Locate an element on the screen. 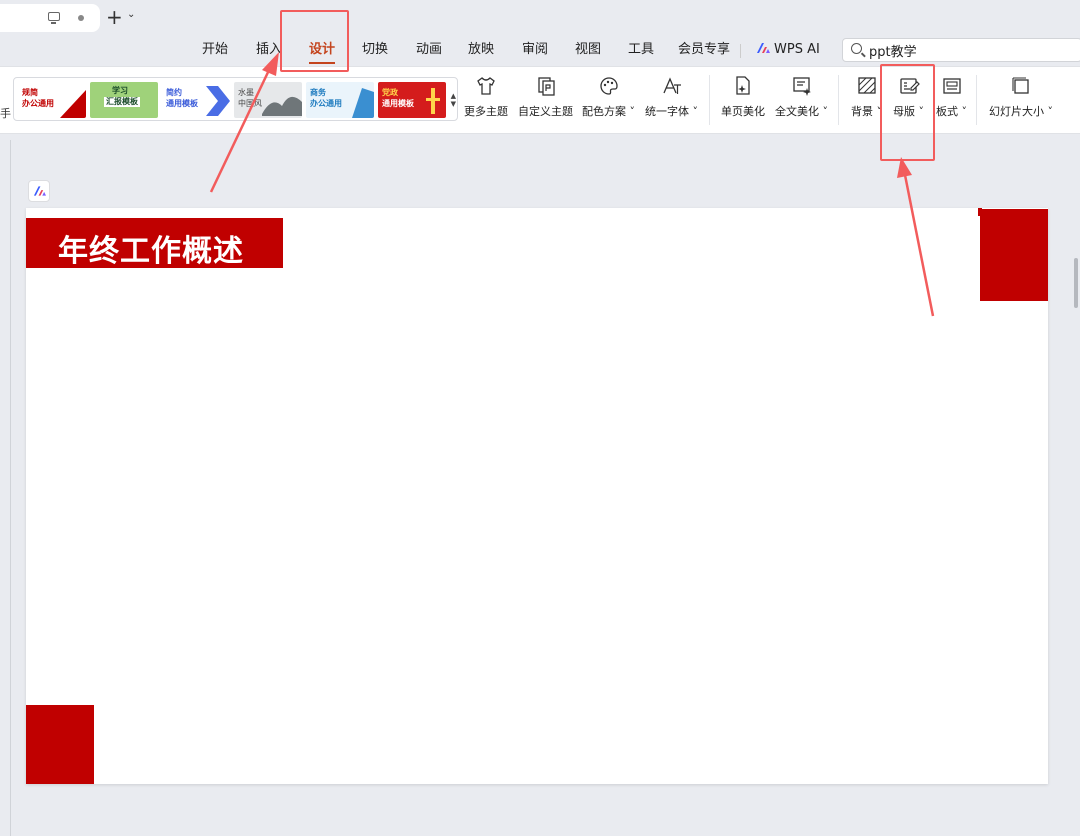  theme-thumb-party: 党政 通用模板 is located at coordinates (412, 100).